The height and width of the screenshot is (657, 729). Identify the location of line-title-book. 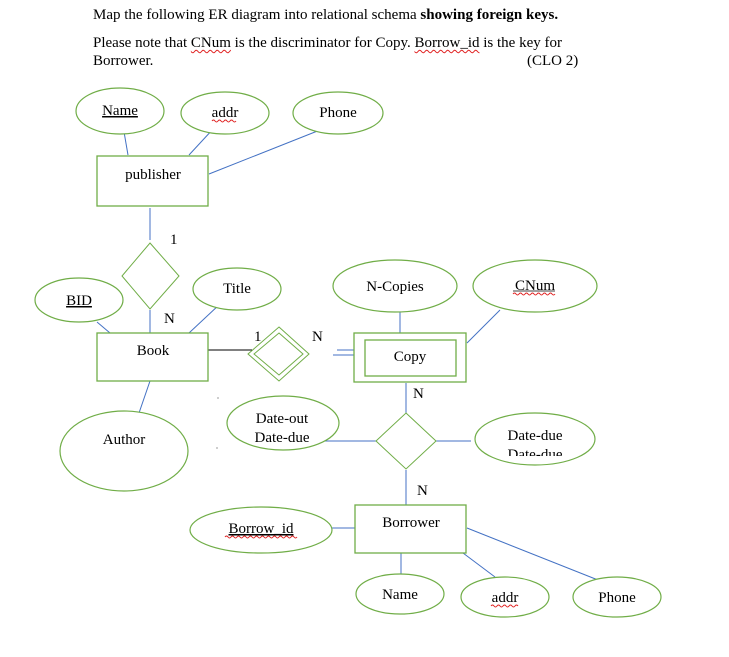
(204, 318).